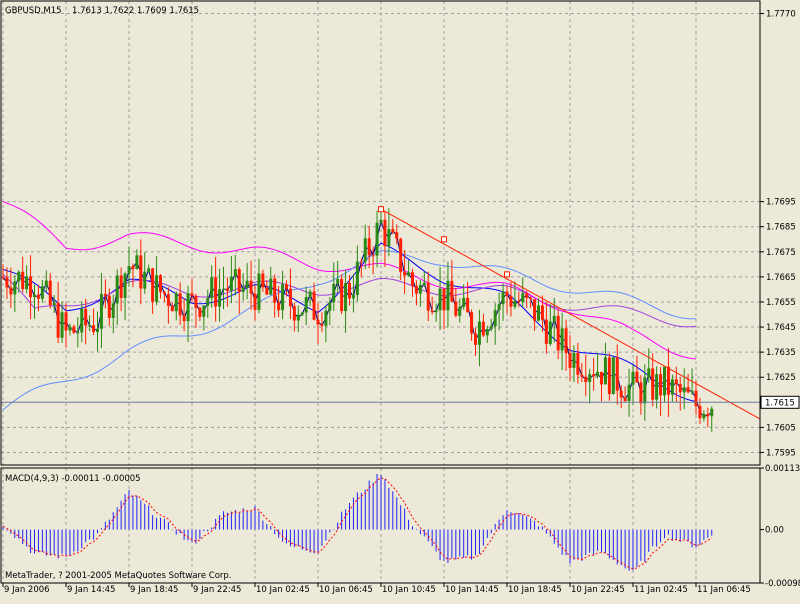 This screenshot has width=800, height=604. What do you see at coordinates (781, 15) in the screenshot?
I see `price-tick-label: 1.7770` at bounding box center [781, 15].